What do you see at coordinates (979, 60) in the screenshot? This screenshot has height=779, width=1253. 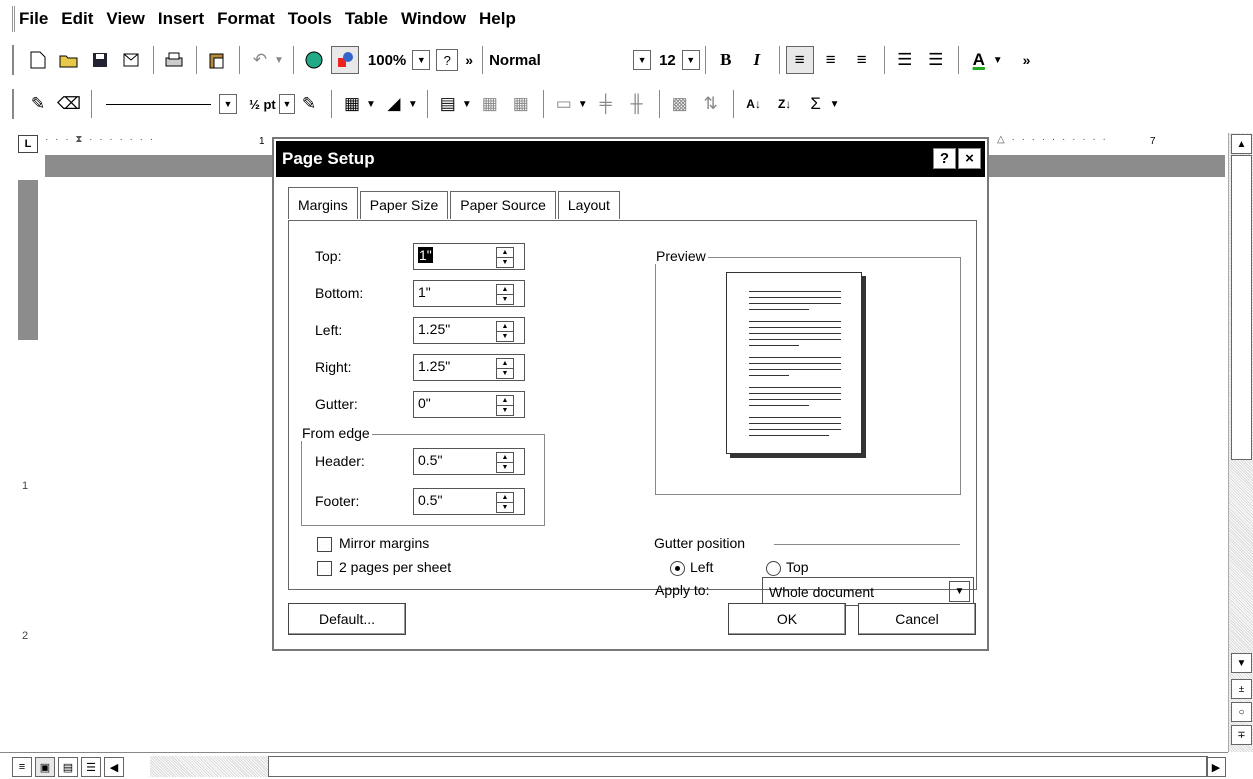 I see `font-color-icon: A` at bounding box center [979, 60].